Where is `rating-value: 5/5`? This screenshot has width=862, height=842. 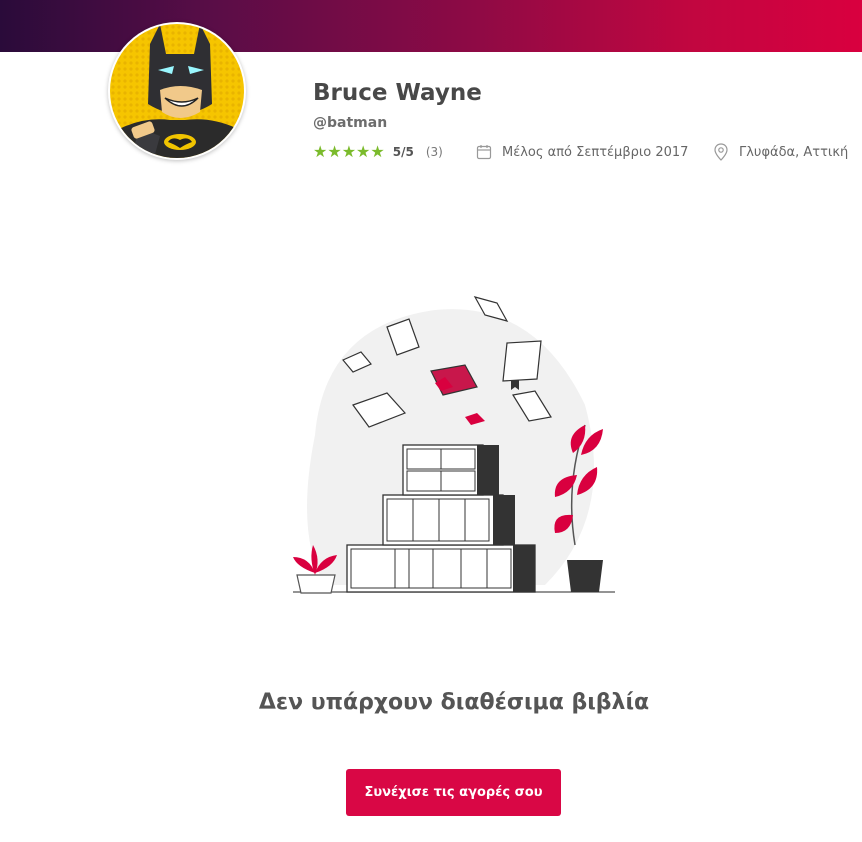 rating-value: 5/5 is located at coordinates (403, 152).